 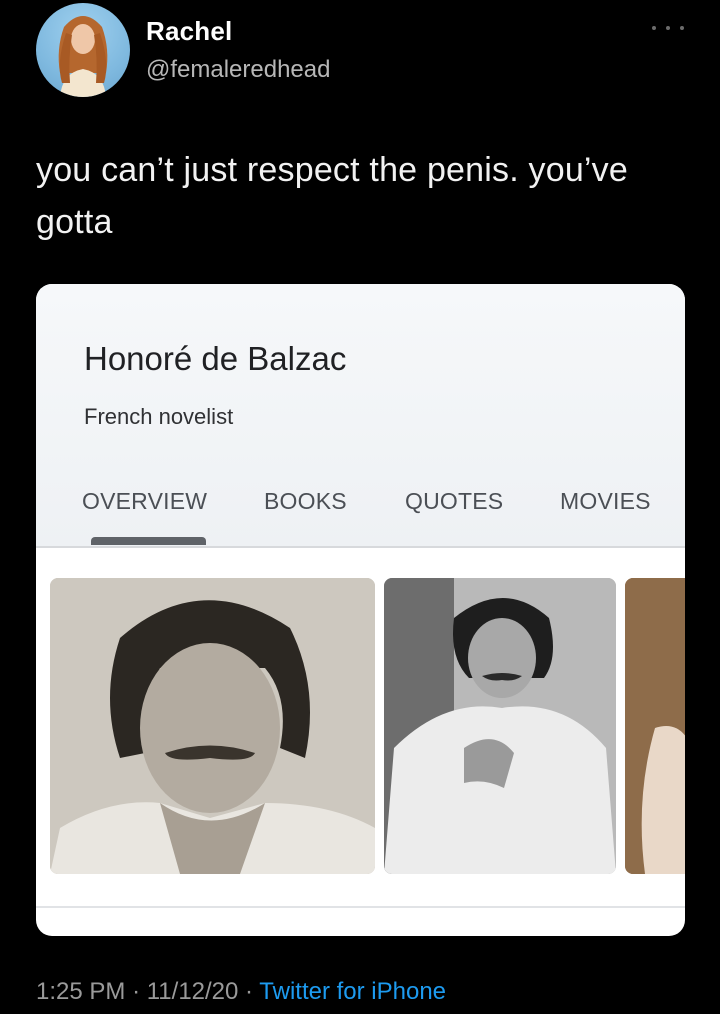 I want to click on avatar, so click(x=83, y=50).